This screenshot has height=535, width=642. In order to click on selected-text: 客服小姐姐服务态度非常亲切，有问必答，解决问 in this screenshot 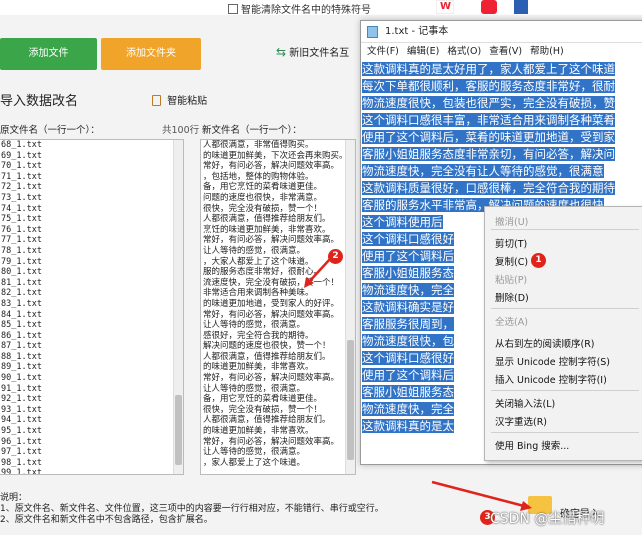, I will do `click(488, 154)`.